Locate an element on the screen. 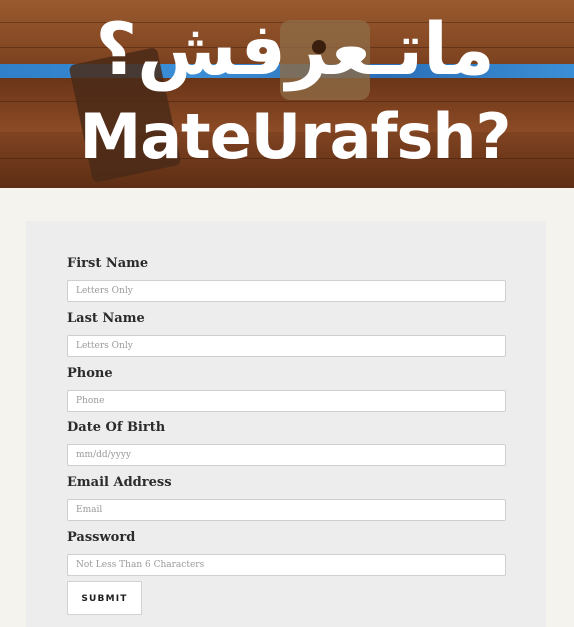 This screenshot has height=627, width=574. first-name-field: First Name is located at coordinates (286, 278).